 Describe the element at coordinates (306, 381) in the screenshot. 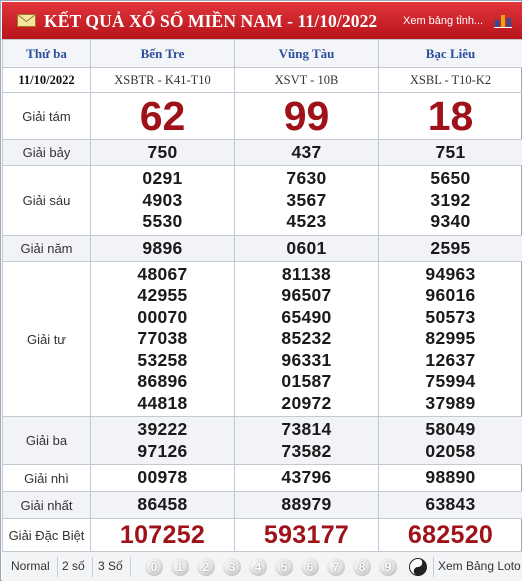

I see `prize-number: 01587` at that location.